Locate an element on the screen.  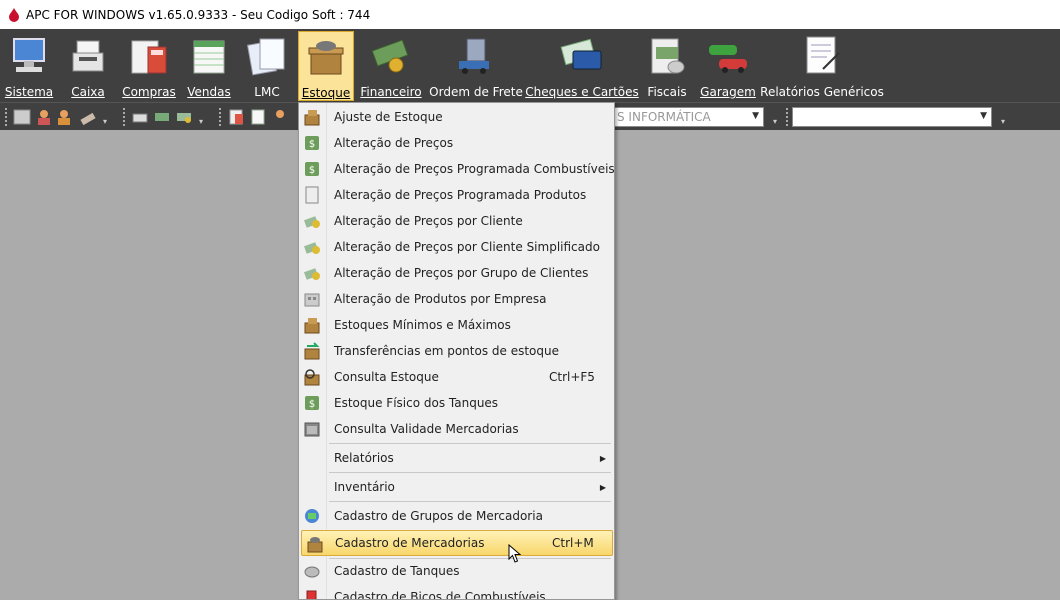
ribbon-compras: Compras is located at coordinates (149, 66).